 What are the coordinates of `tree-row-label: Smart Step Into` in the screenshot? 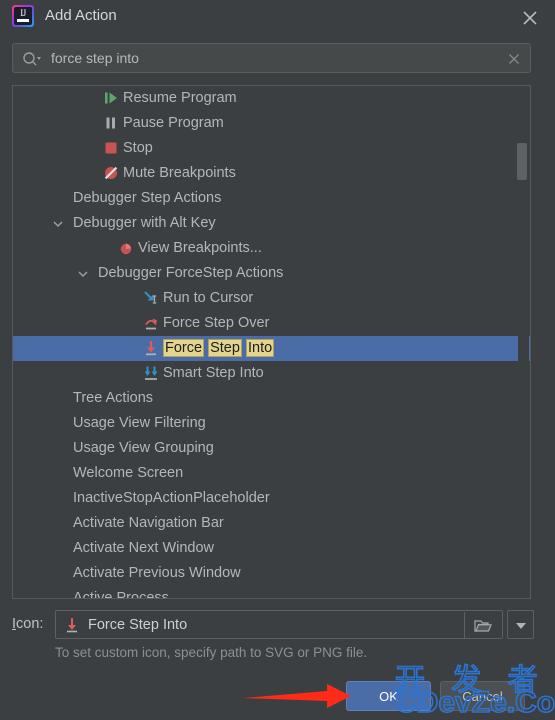 It's located at (213, 373).